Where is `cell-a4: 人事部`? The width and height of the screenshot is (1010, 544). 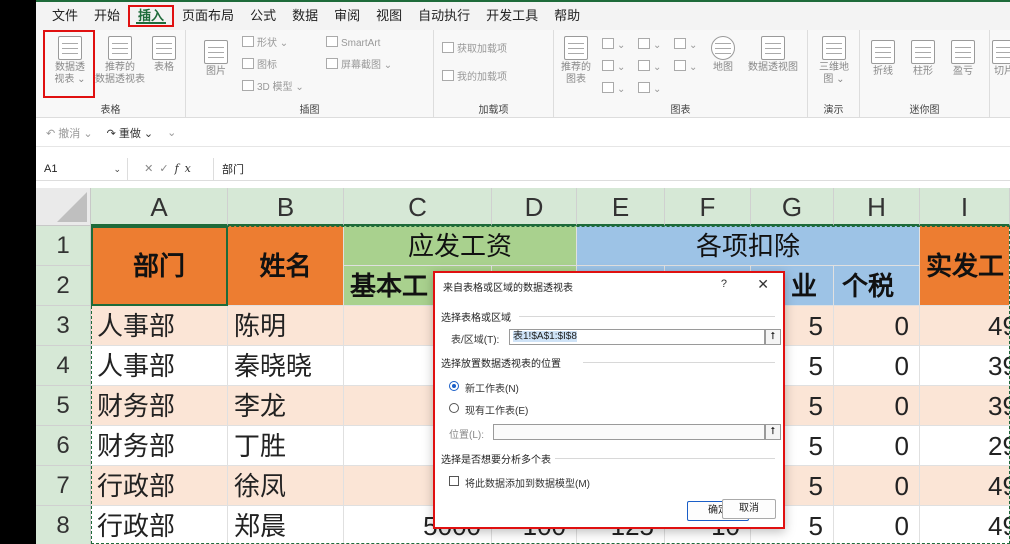 cell-a4: 人事部 is located at coordinates (159, 366).